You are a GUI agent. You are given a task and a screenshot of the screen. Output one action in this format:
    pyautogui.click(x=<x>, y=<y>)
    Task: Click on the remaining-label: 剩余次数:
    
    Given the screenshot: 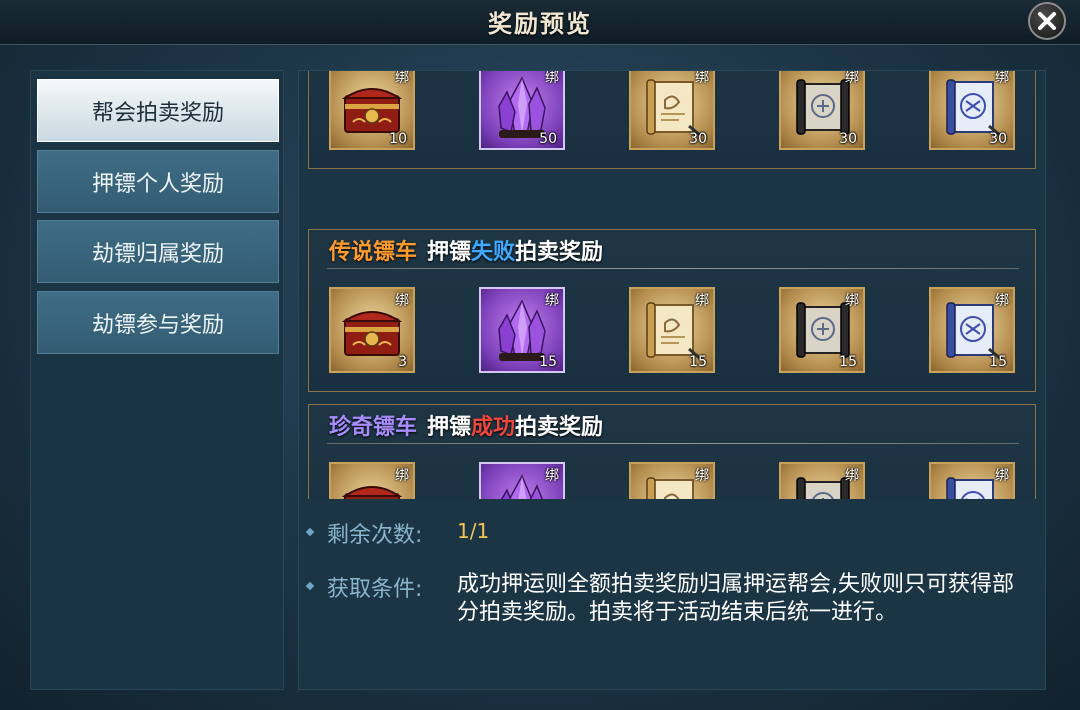 What is the action you would take?
    pyautogui.click(x=375, y=535)
    